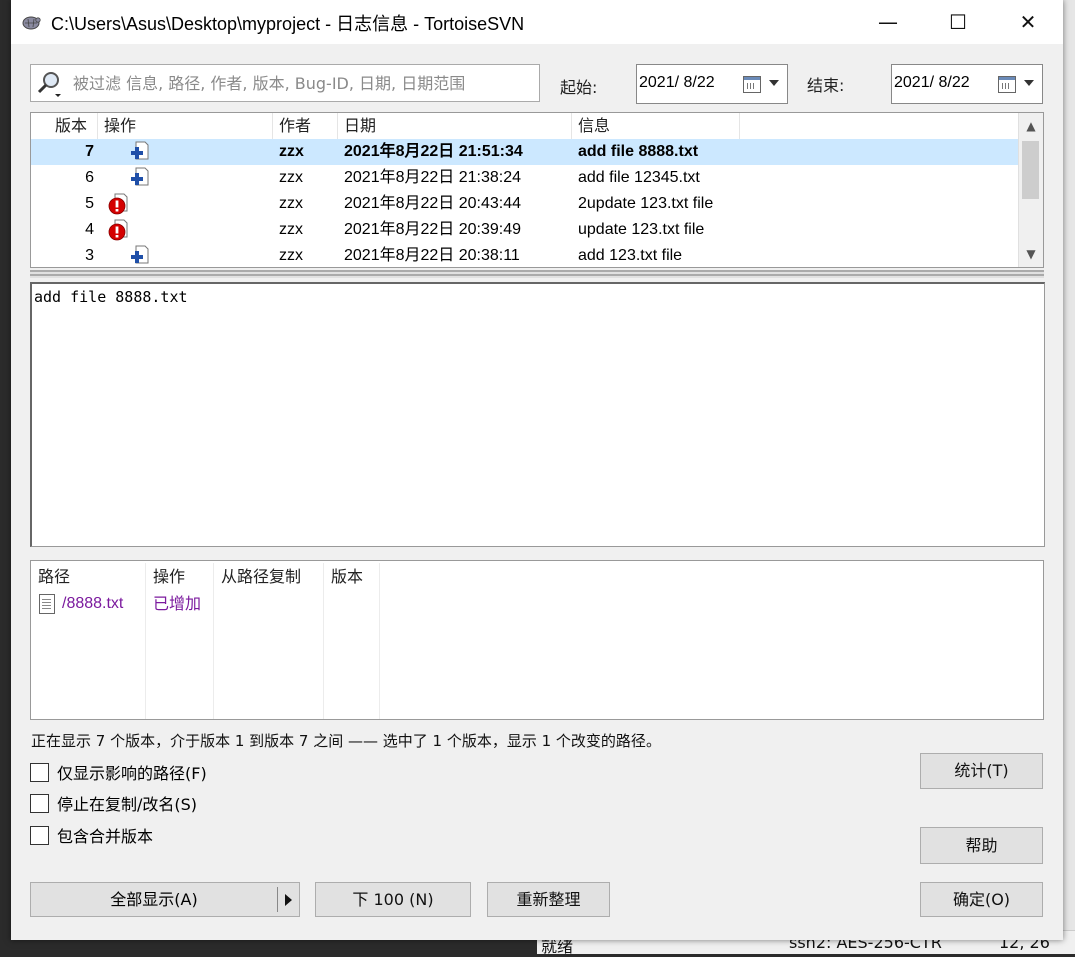 The image size is (1075, 957). Describe the element at coordinates (31, 23) in the screenshot. I see `tortoise-icon` at that location.